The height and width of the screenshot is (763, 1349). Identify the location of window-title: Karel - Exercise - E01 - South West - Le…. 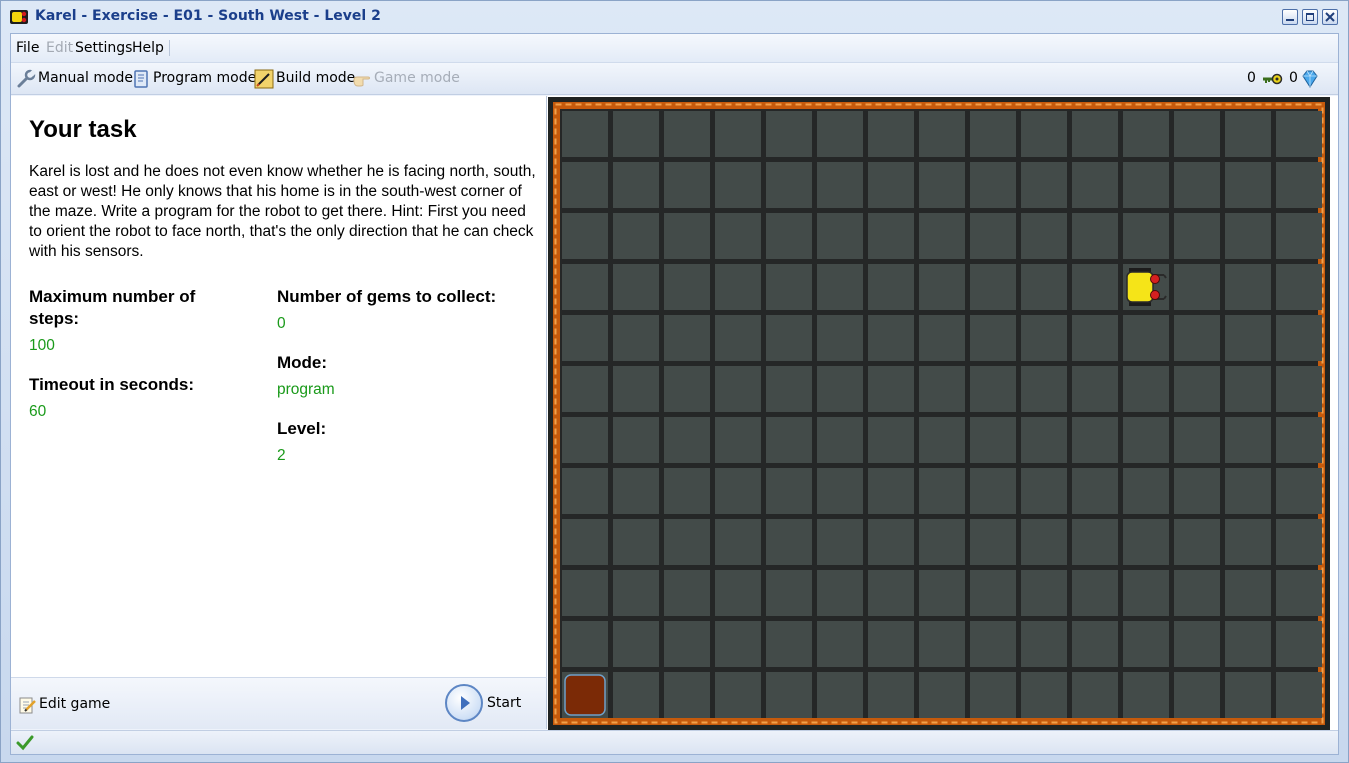
(208, 16).